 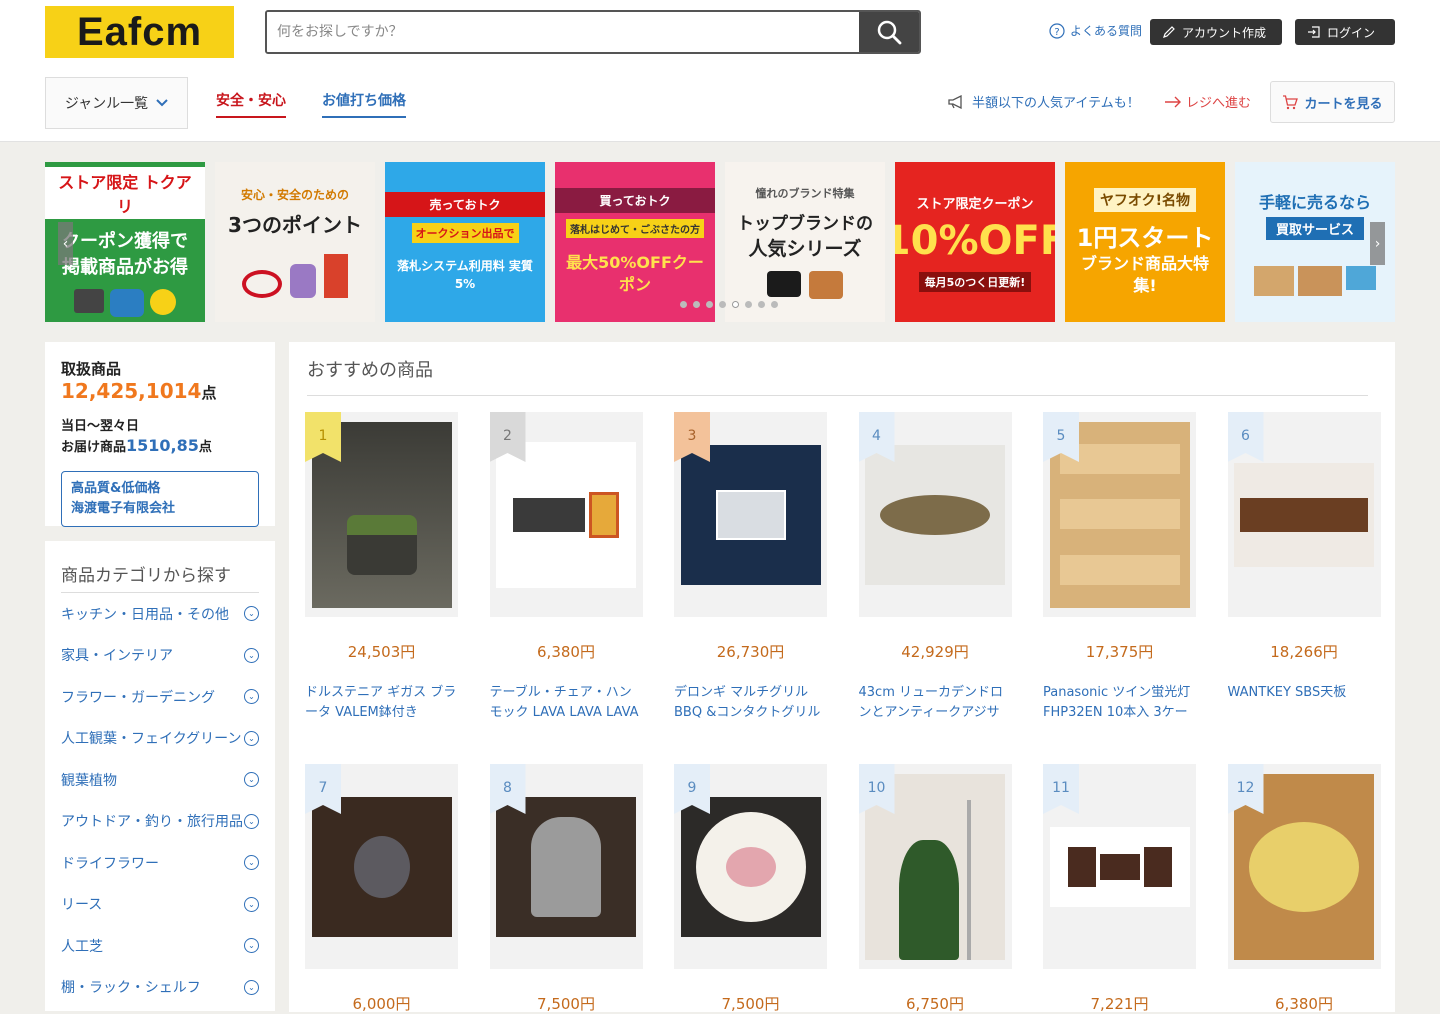 What do you see at coordinates (805, 249) in the screenshot?
I see `banner-line3: 人気シリーズ` at bounding box center [805, 249].